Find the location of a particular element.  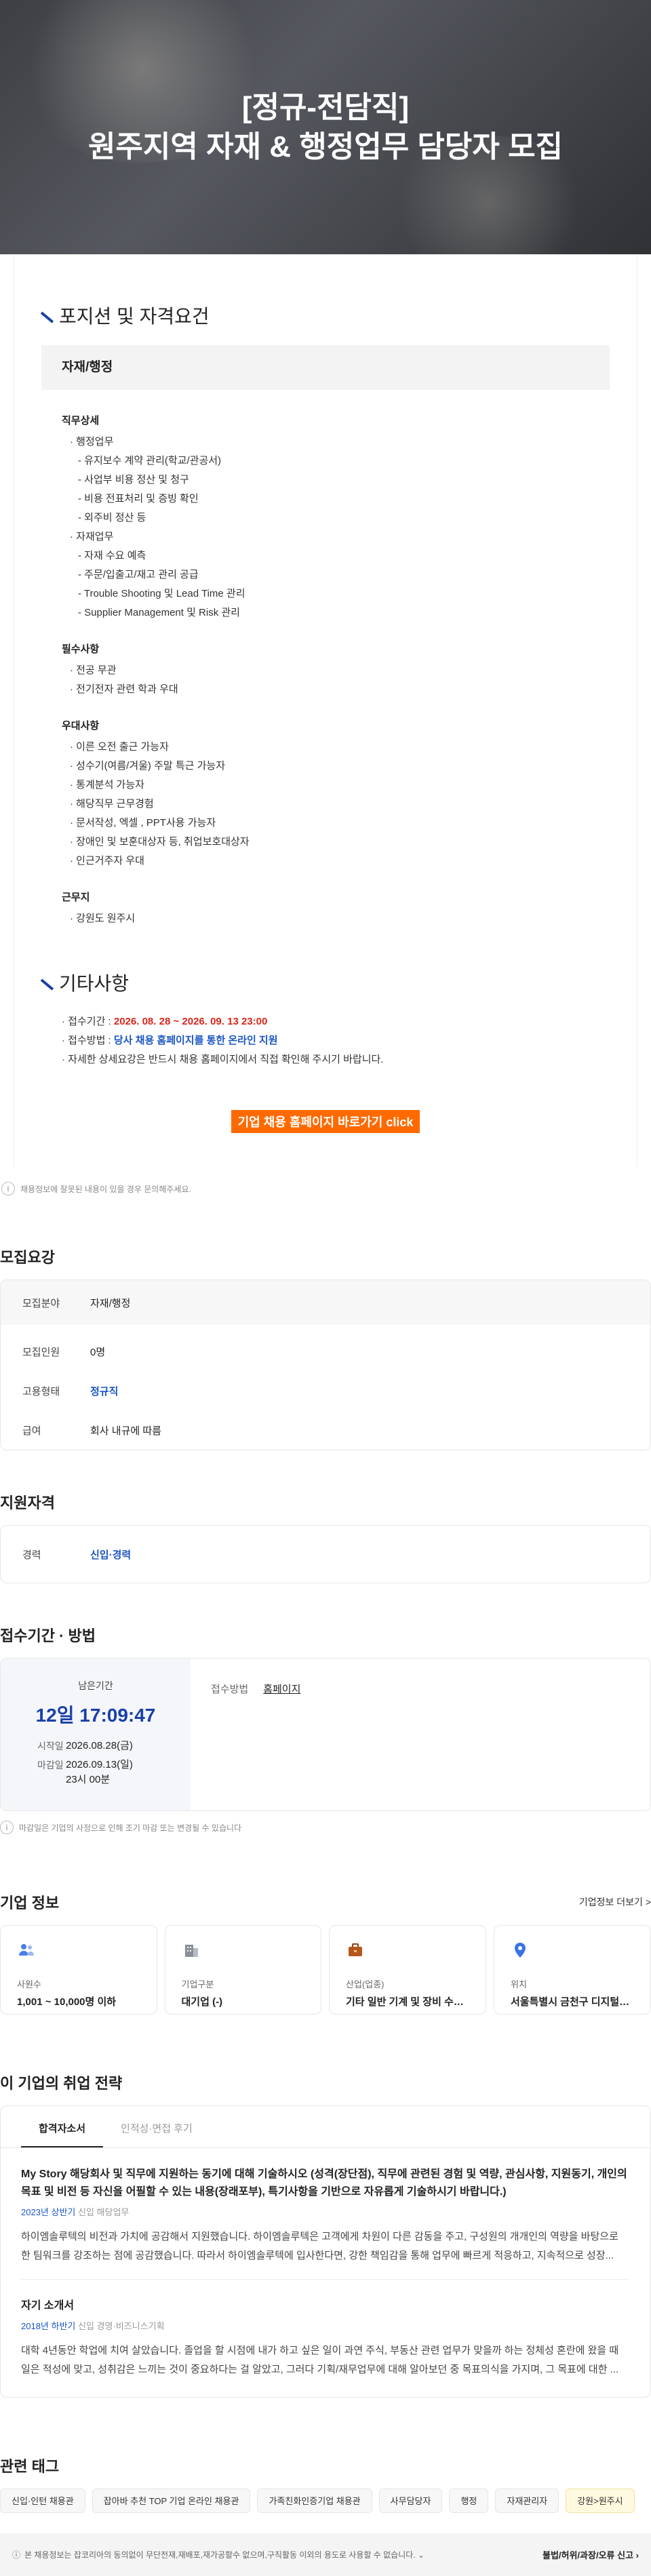

position-heading: 포지션 및 자격요건 is located at coordinates (325, 315).